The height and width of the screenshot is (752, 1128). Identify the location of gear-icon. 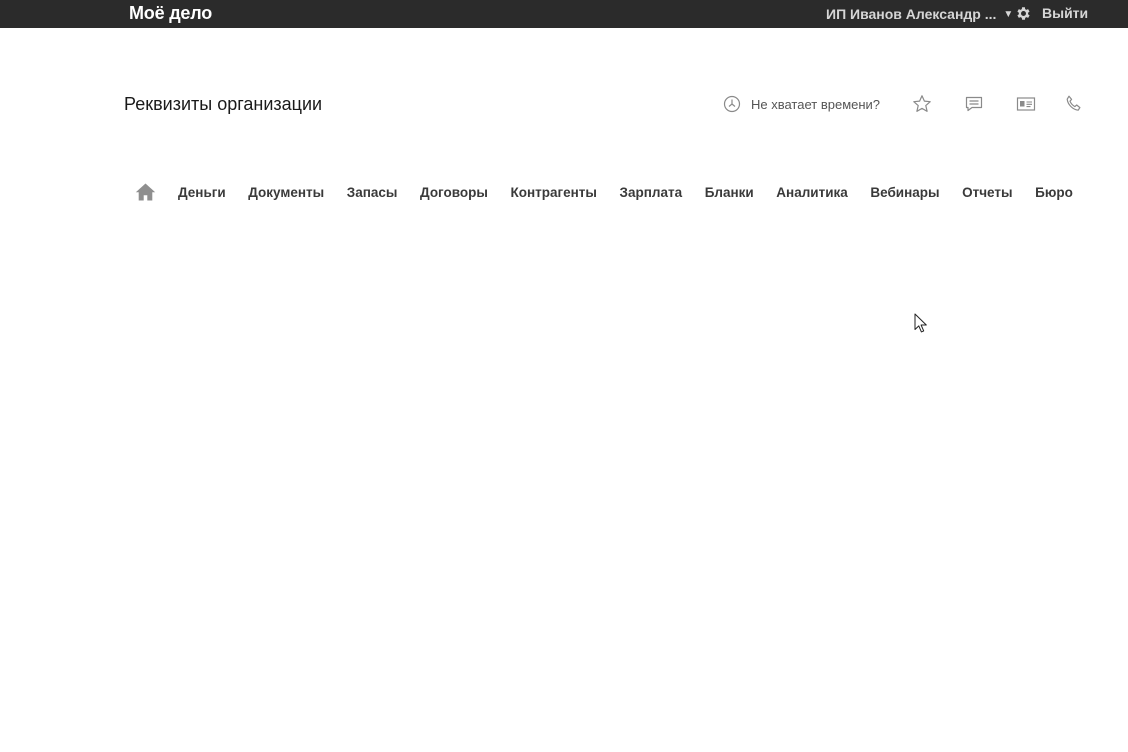
(1023, 13).